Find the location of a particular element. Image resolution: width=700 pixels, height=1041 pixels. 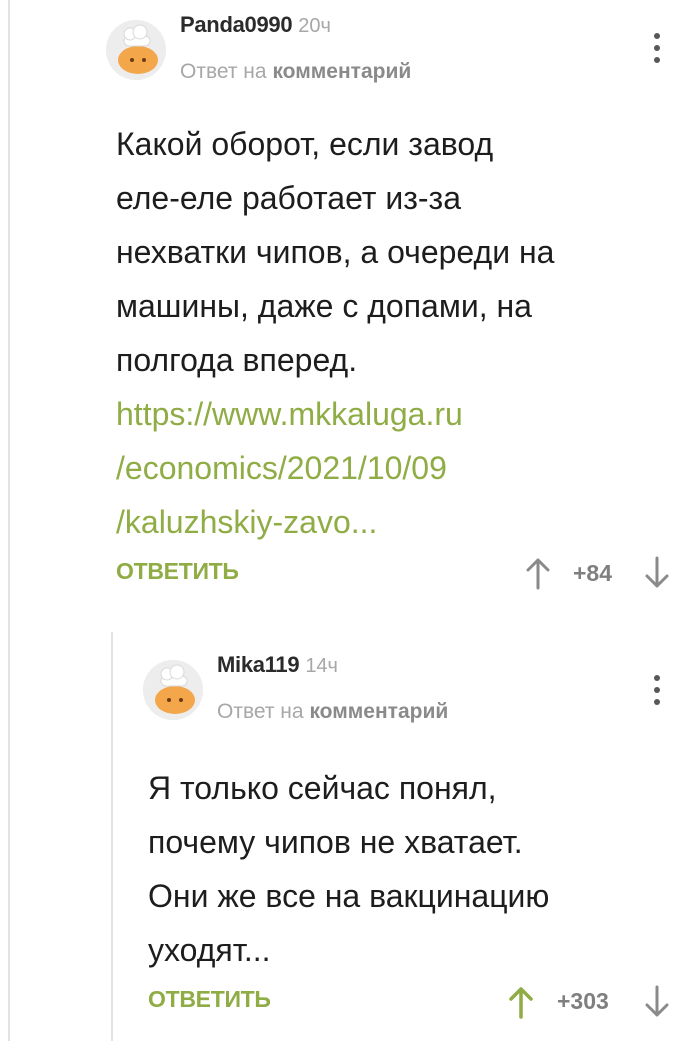

thread-line is located at coordinates (9, 520).